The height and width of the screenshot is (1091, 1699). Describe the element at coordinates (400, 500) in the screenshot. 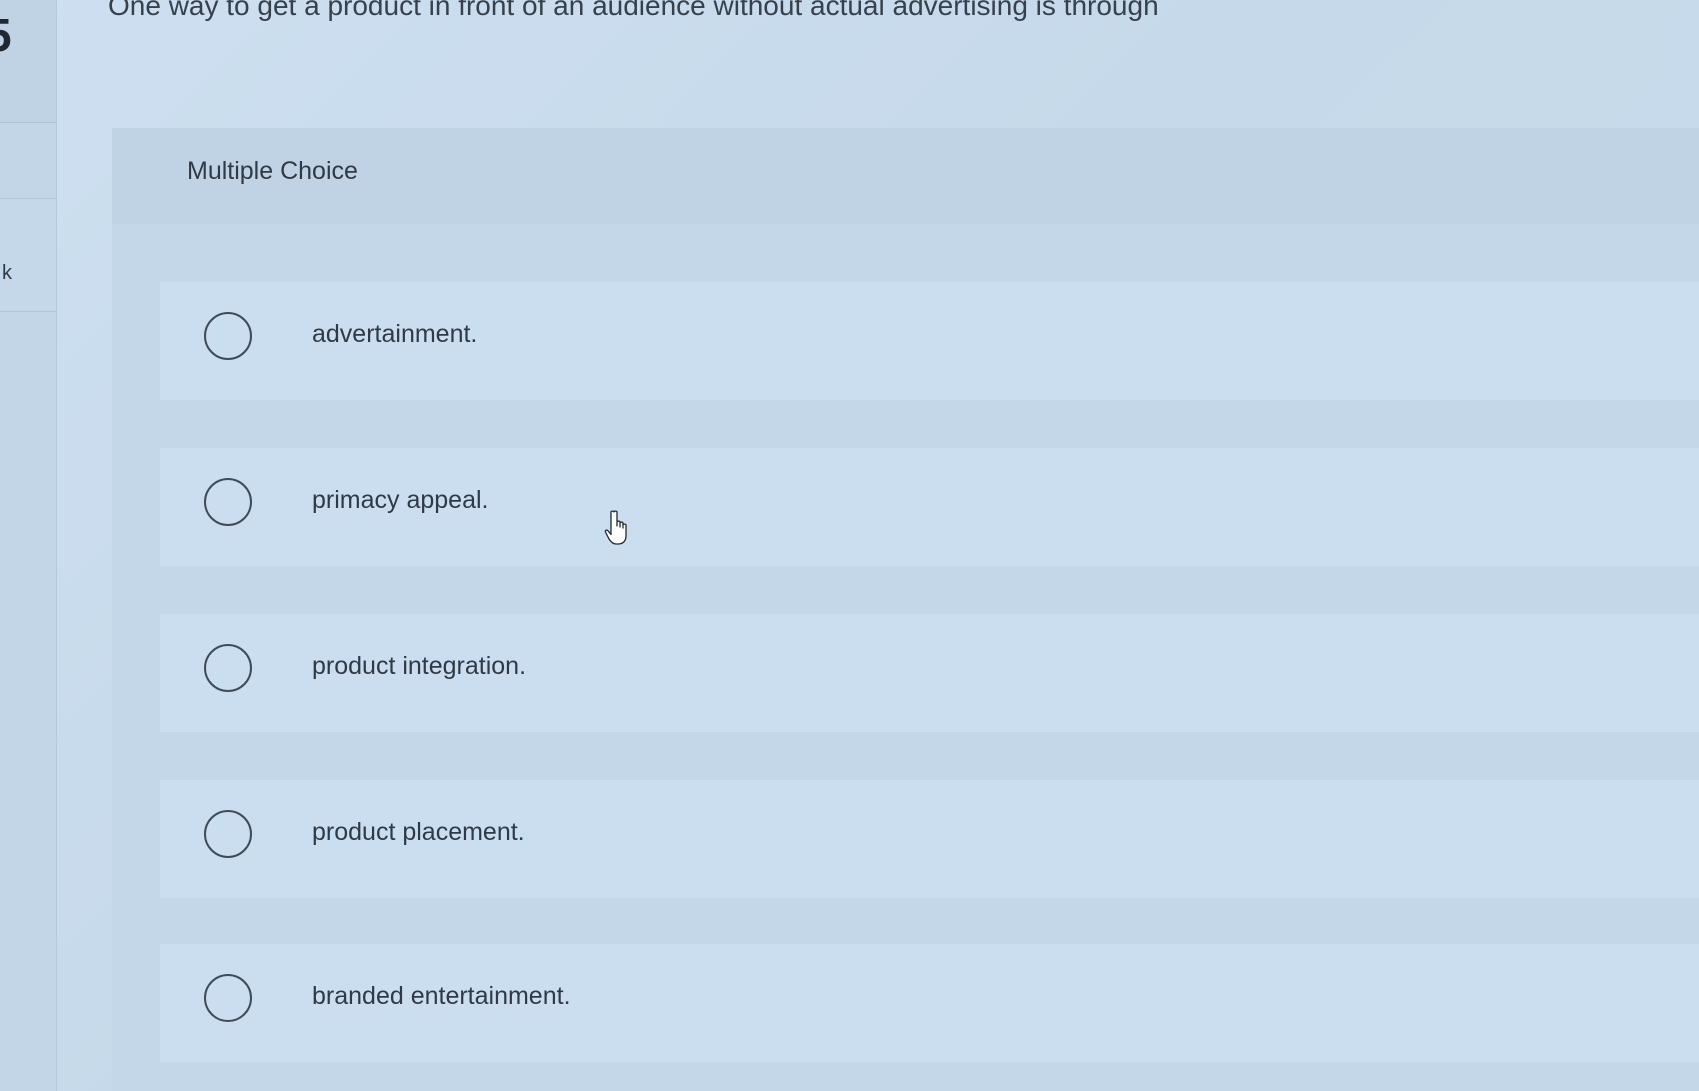

I see `answer-option-label: primacy appeal.` at that location.